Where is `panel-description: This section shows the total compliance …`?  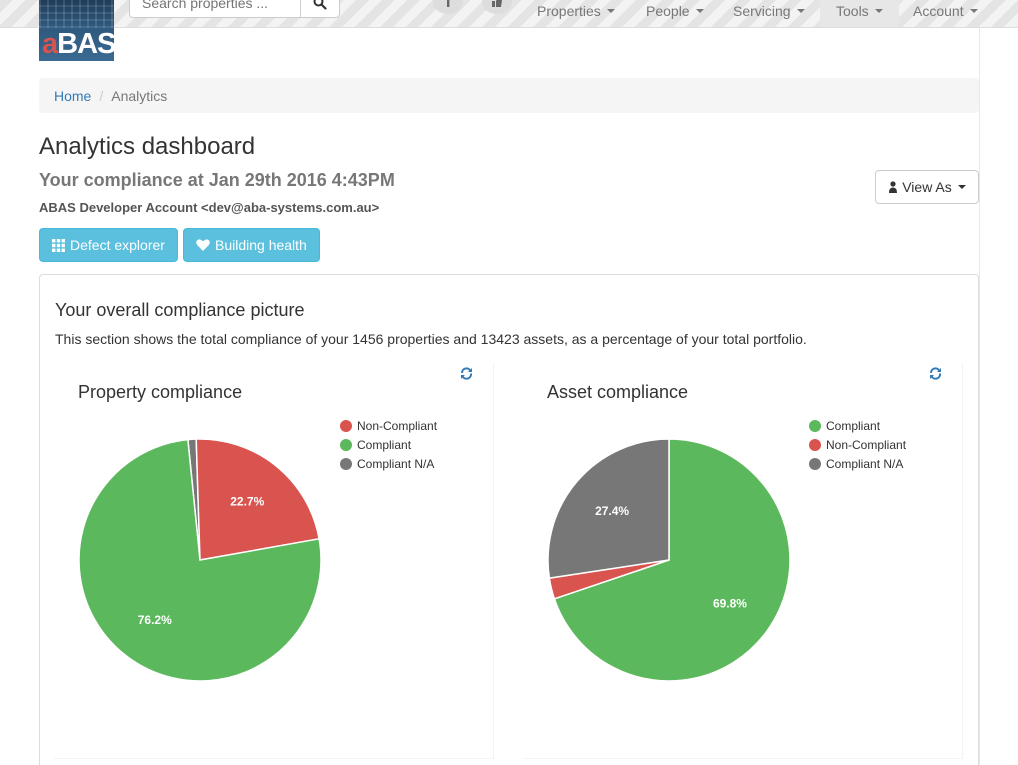
panel-description: This section shows the total compliance … is located at coordinates (431, 339).